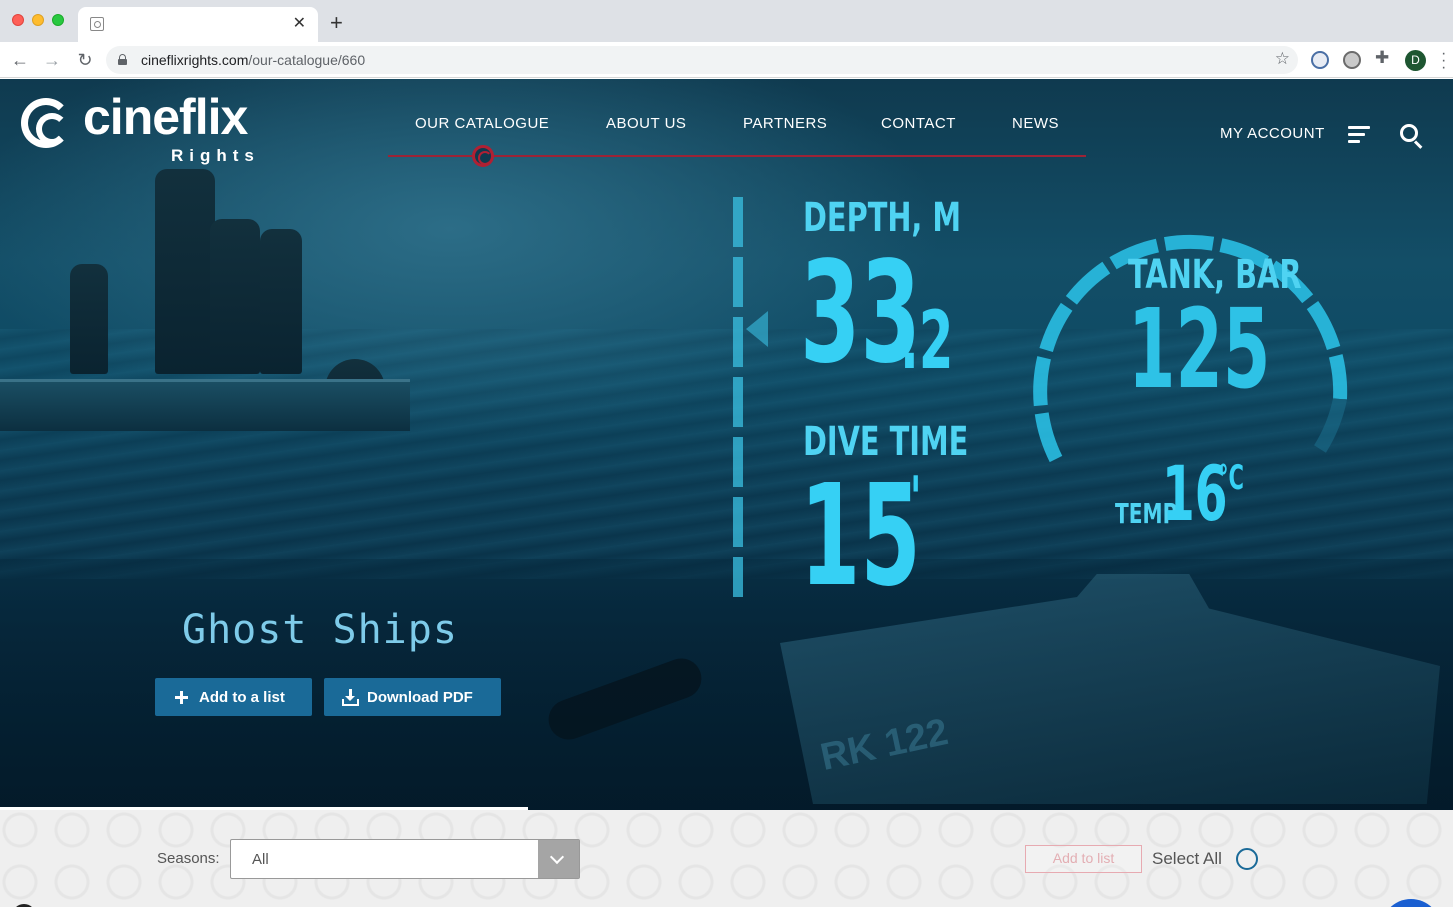 This screenshot has height=907, width=1453. I want to click on address-bar: cineflixrights.com/our-catalogue/660 ☆, so click(702, 60).